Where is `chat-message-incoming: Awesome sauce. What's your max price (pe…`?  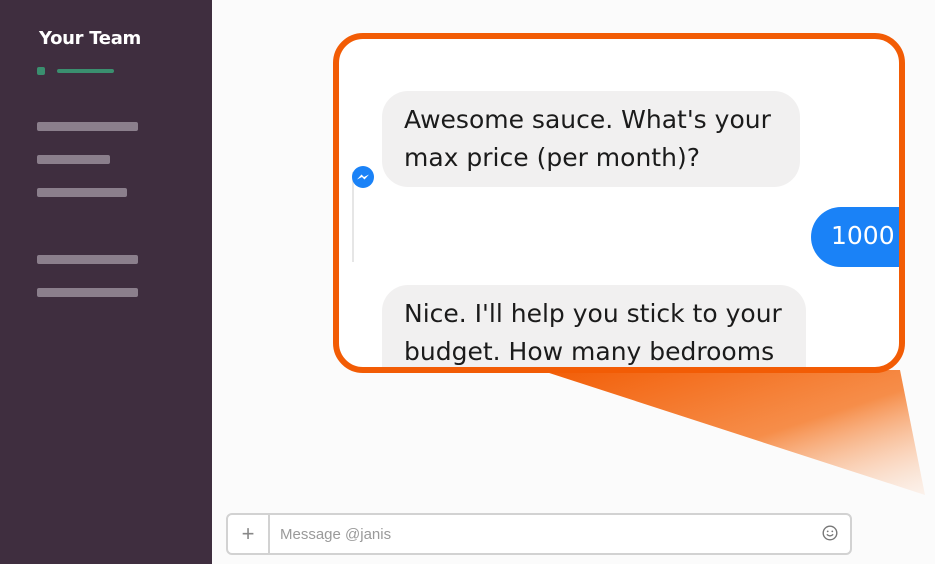 chat-message-incoming: Awesome sauce. What's your max price (pe… is located at coordinates (591, 139).